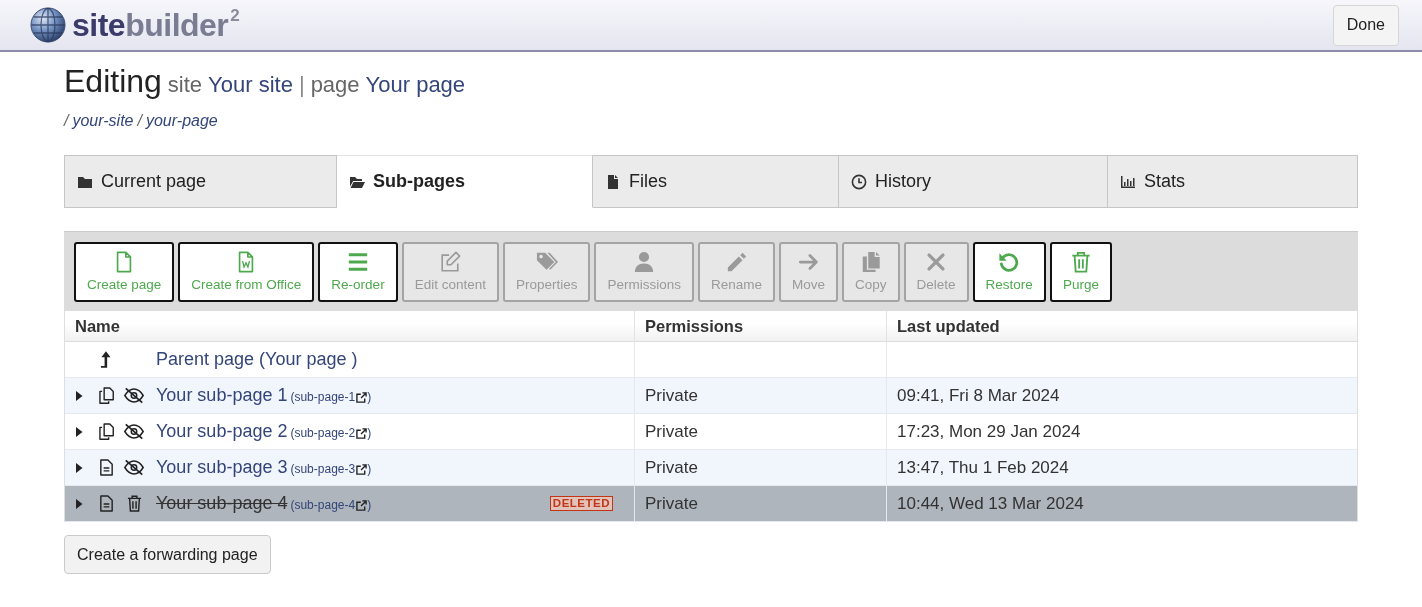  I want to click on done-button: Done, so click(1365, 25).